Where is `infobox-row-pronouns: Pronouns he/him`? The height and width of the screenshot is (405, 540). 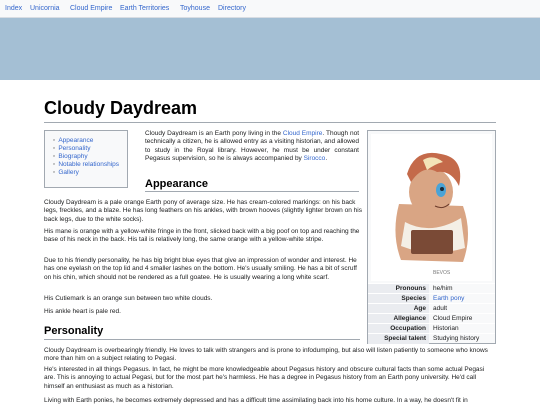
infobox-row-pronouns: Pronouns he/him is located at coordinates (431, 288).